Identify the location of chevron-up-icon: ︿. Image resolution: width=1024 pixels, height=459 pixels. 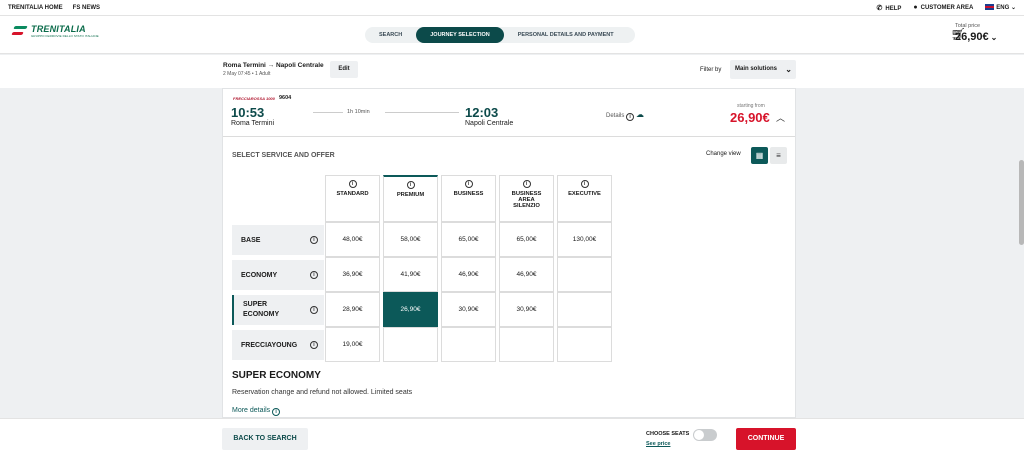
(780, 117).